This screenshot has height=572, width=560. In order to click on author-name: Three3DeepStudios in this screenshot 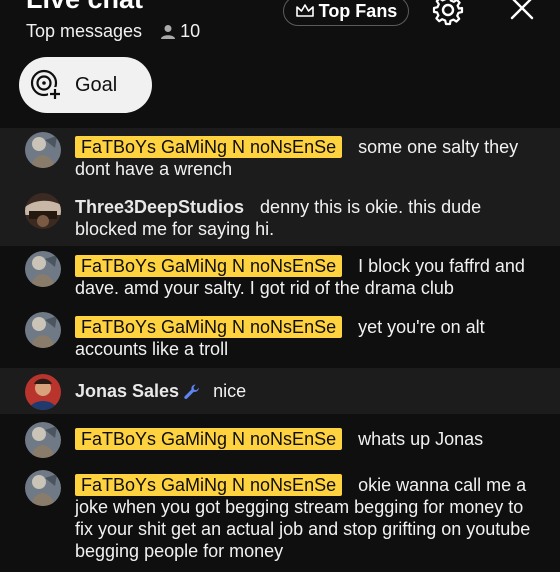, I will do `click(159, 207)`.